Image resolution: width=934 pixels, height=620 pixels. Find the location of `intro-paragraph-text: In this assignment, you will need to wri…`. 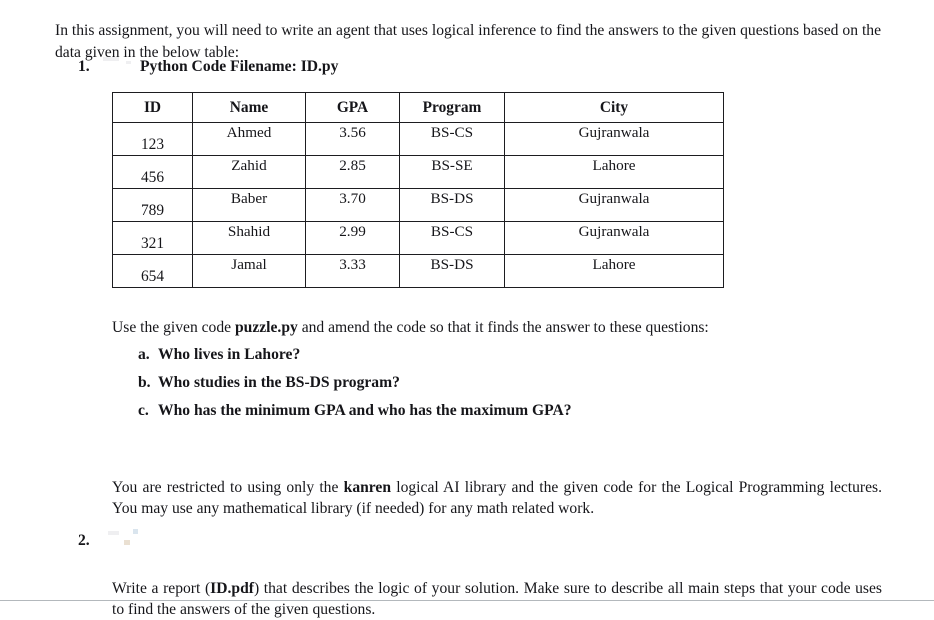

intro-paragraph-text: In this assignment, you will need to wri… is located at coordinates (468, 41).